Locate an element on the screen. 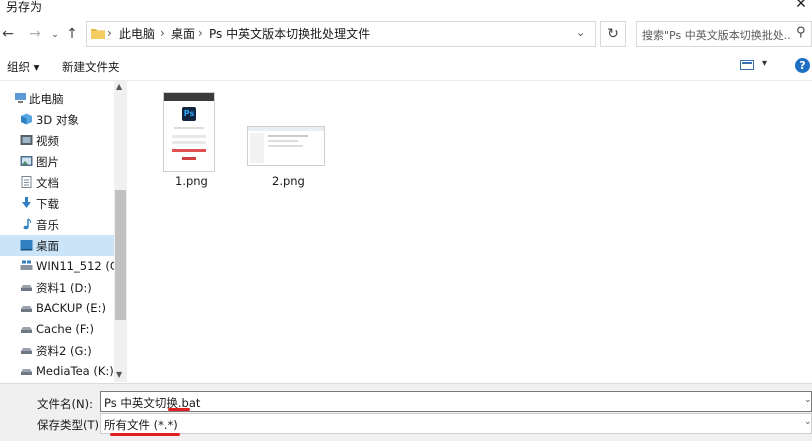 The image size is (812, 441). close-button: ✕ is located at coordinates (801, 7).